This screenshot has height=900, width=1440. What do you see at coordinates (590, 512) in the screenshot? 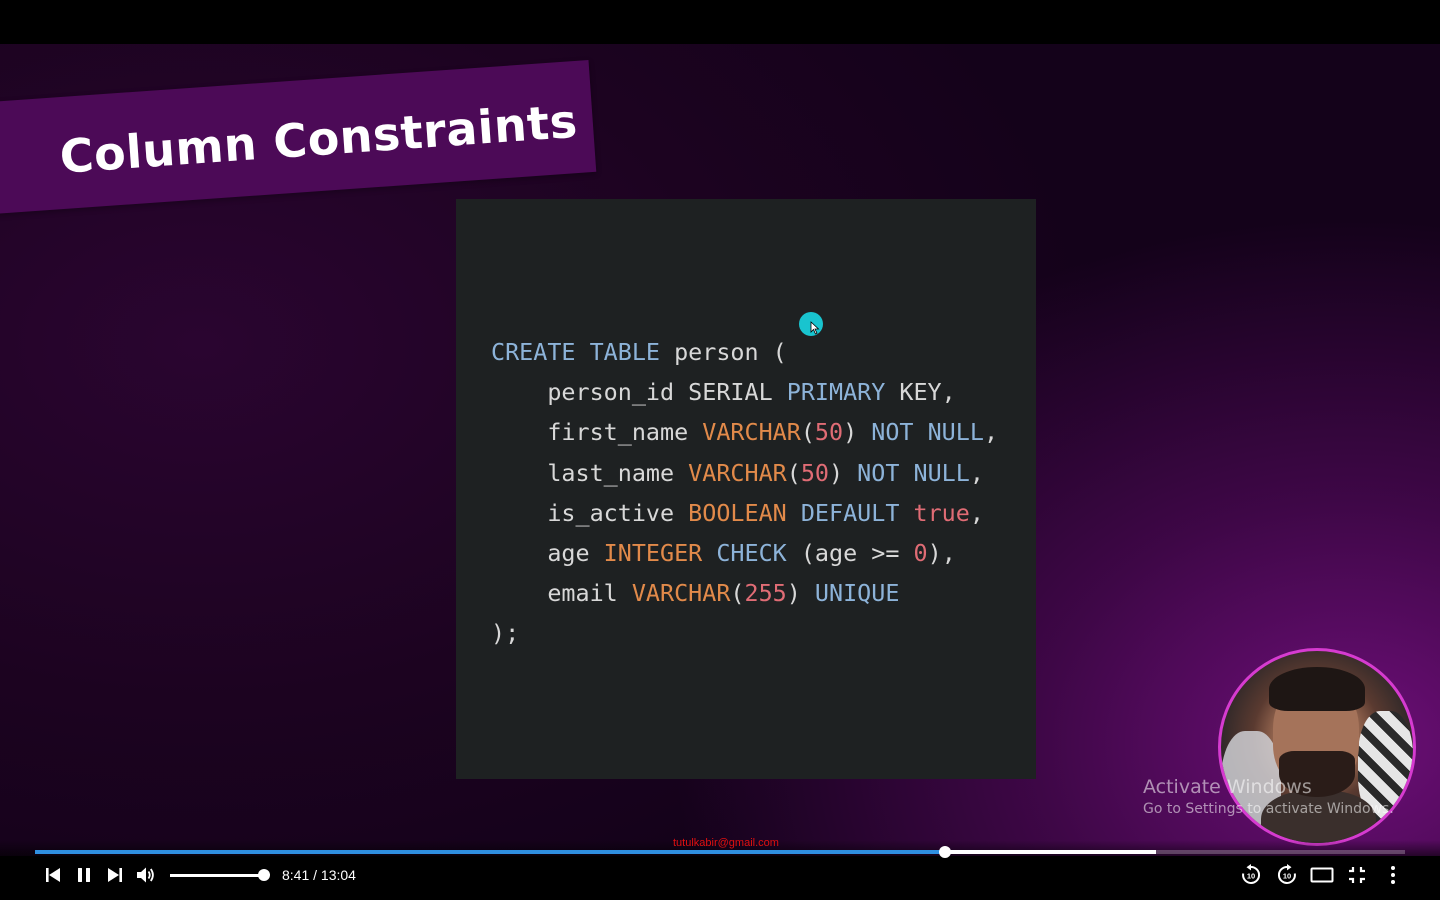
I see `code-token: is_active` at bounding box center [590, 512].